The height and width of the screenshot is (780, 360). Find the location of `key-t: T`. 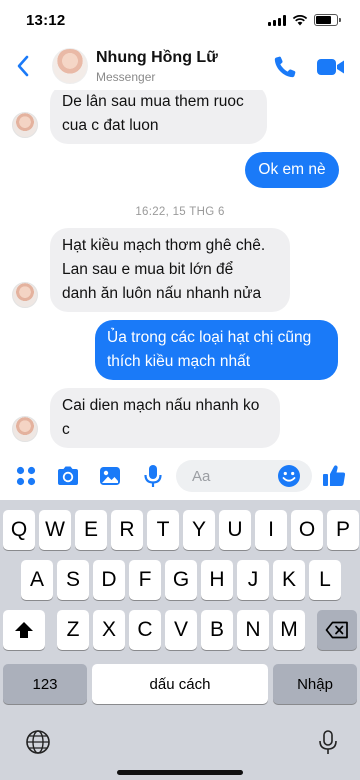

key-t: T is located at coordinates (163, 530).